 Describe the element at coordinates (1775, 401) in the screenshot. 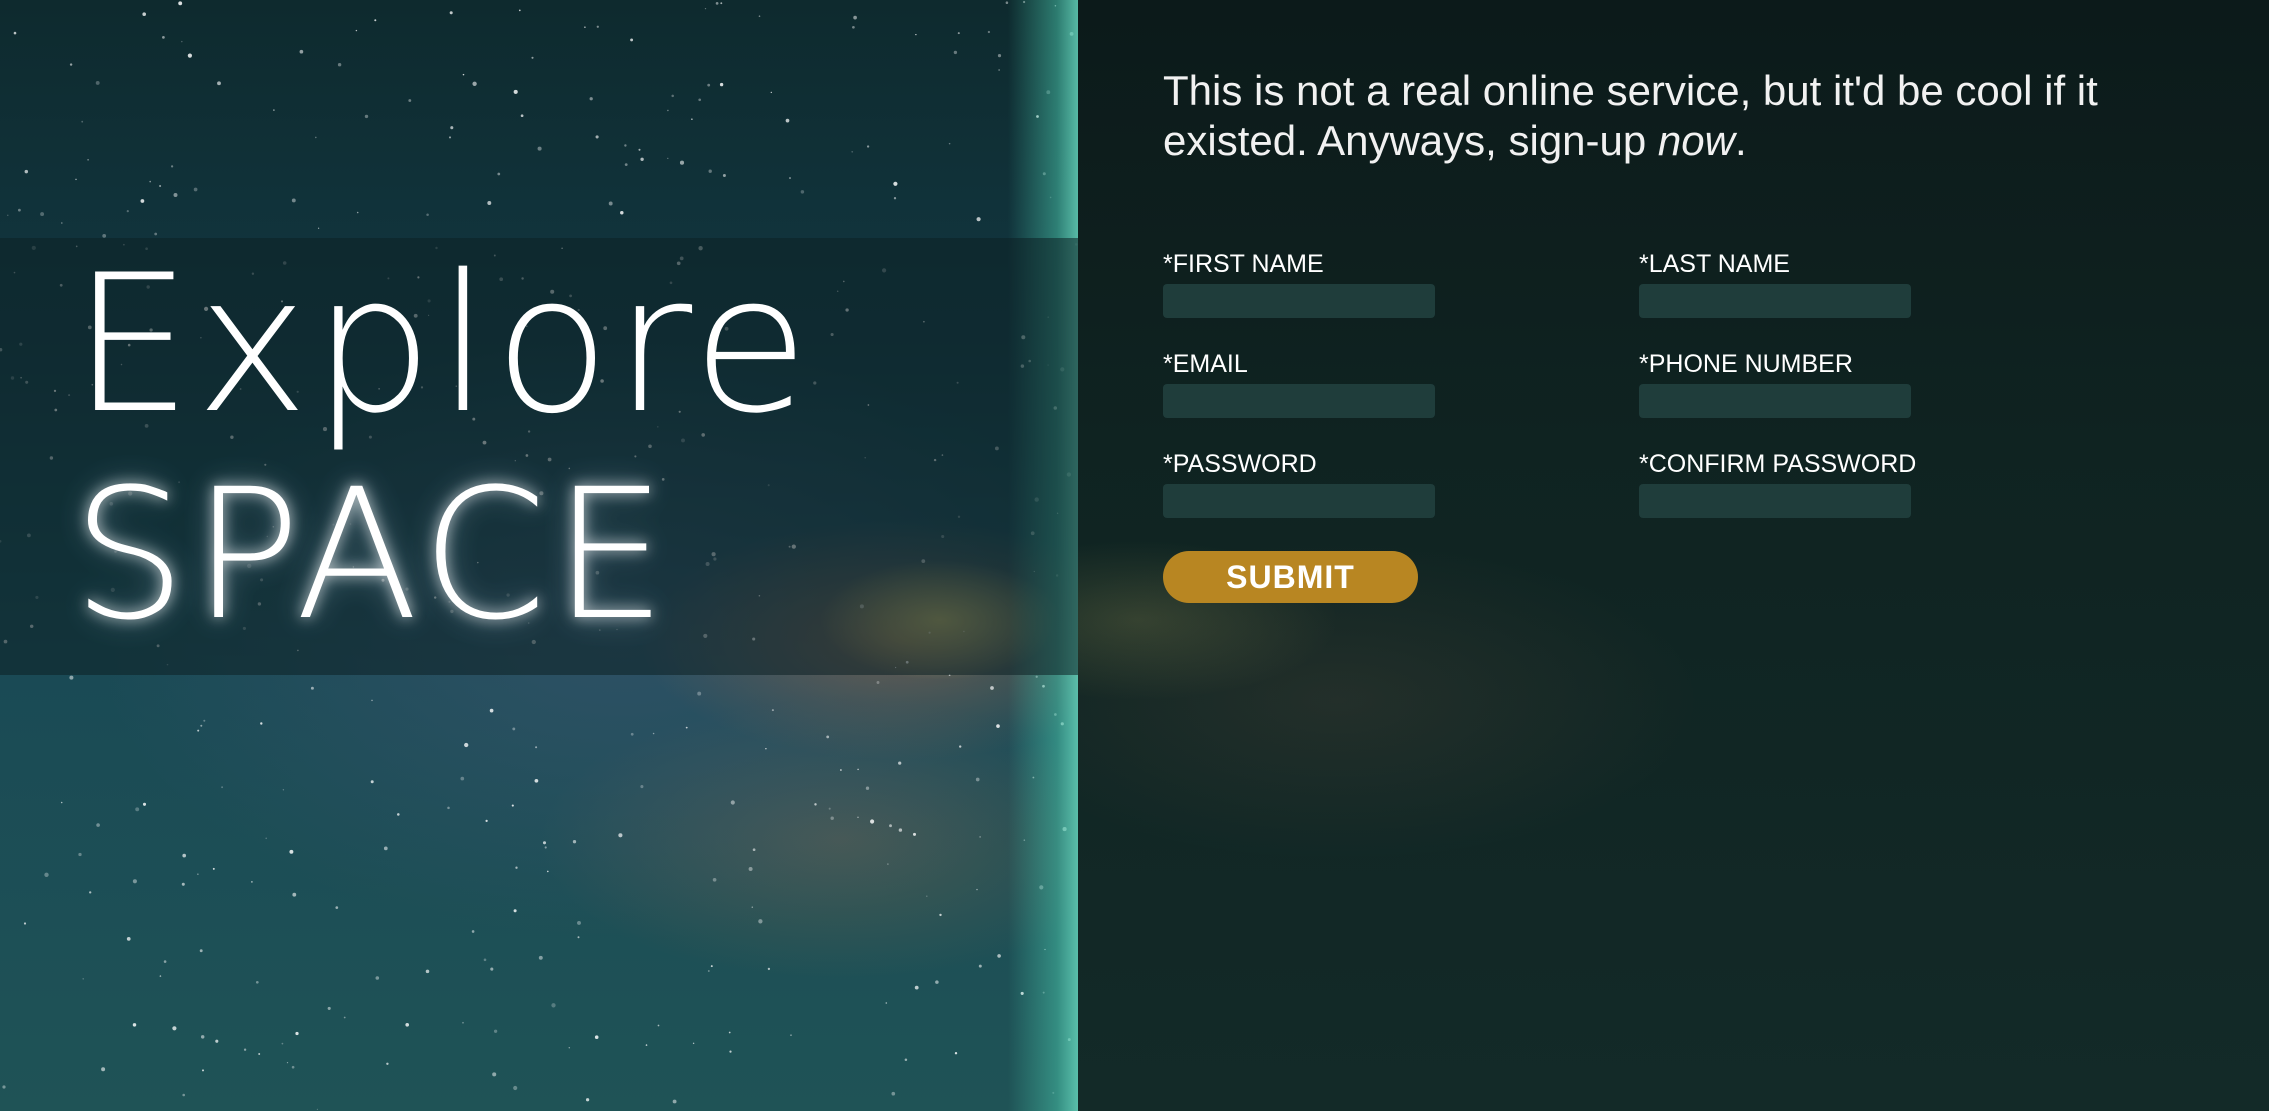

I see `phone-number-input` at that location.